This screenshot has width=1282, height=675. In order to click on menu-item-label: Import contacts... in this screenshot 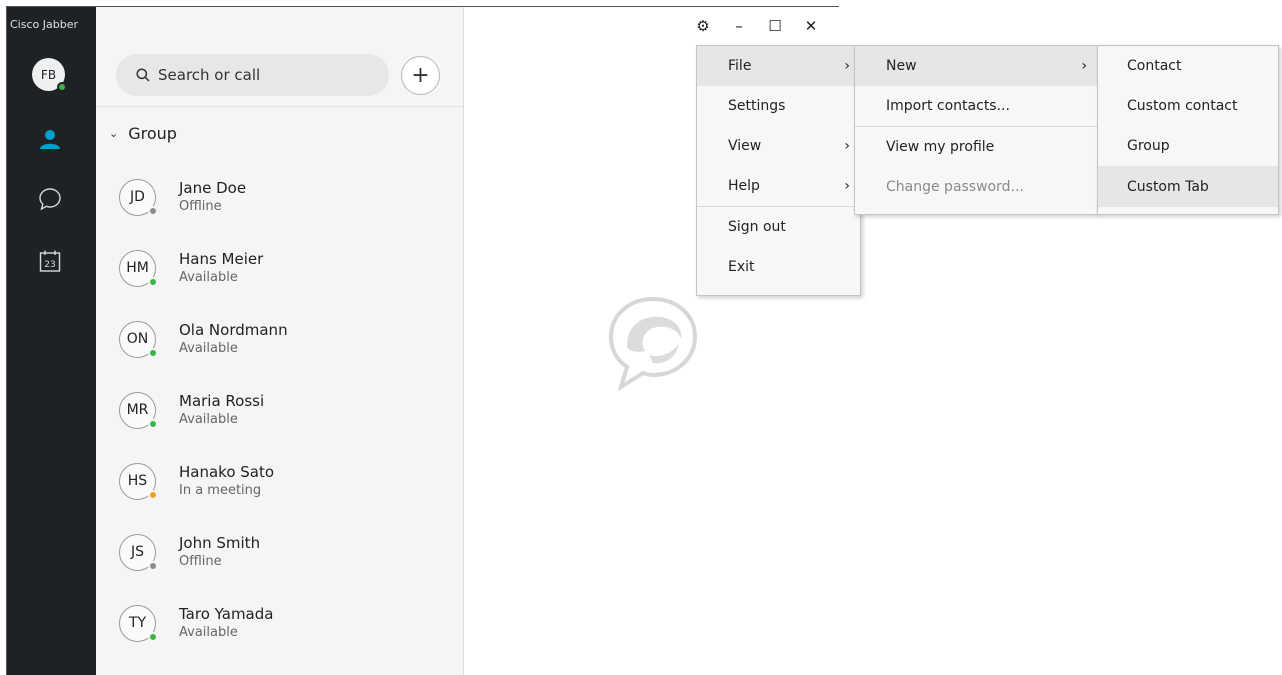, I will do `click(948, 106)`.